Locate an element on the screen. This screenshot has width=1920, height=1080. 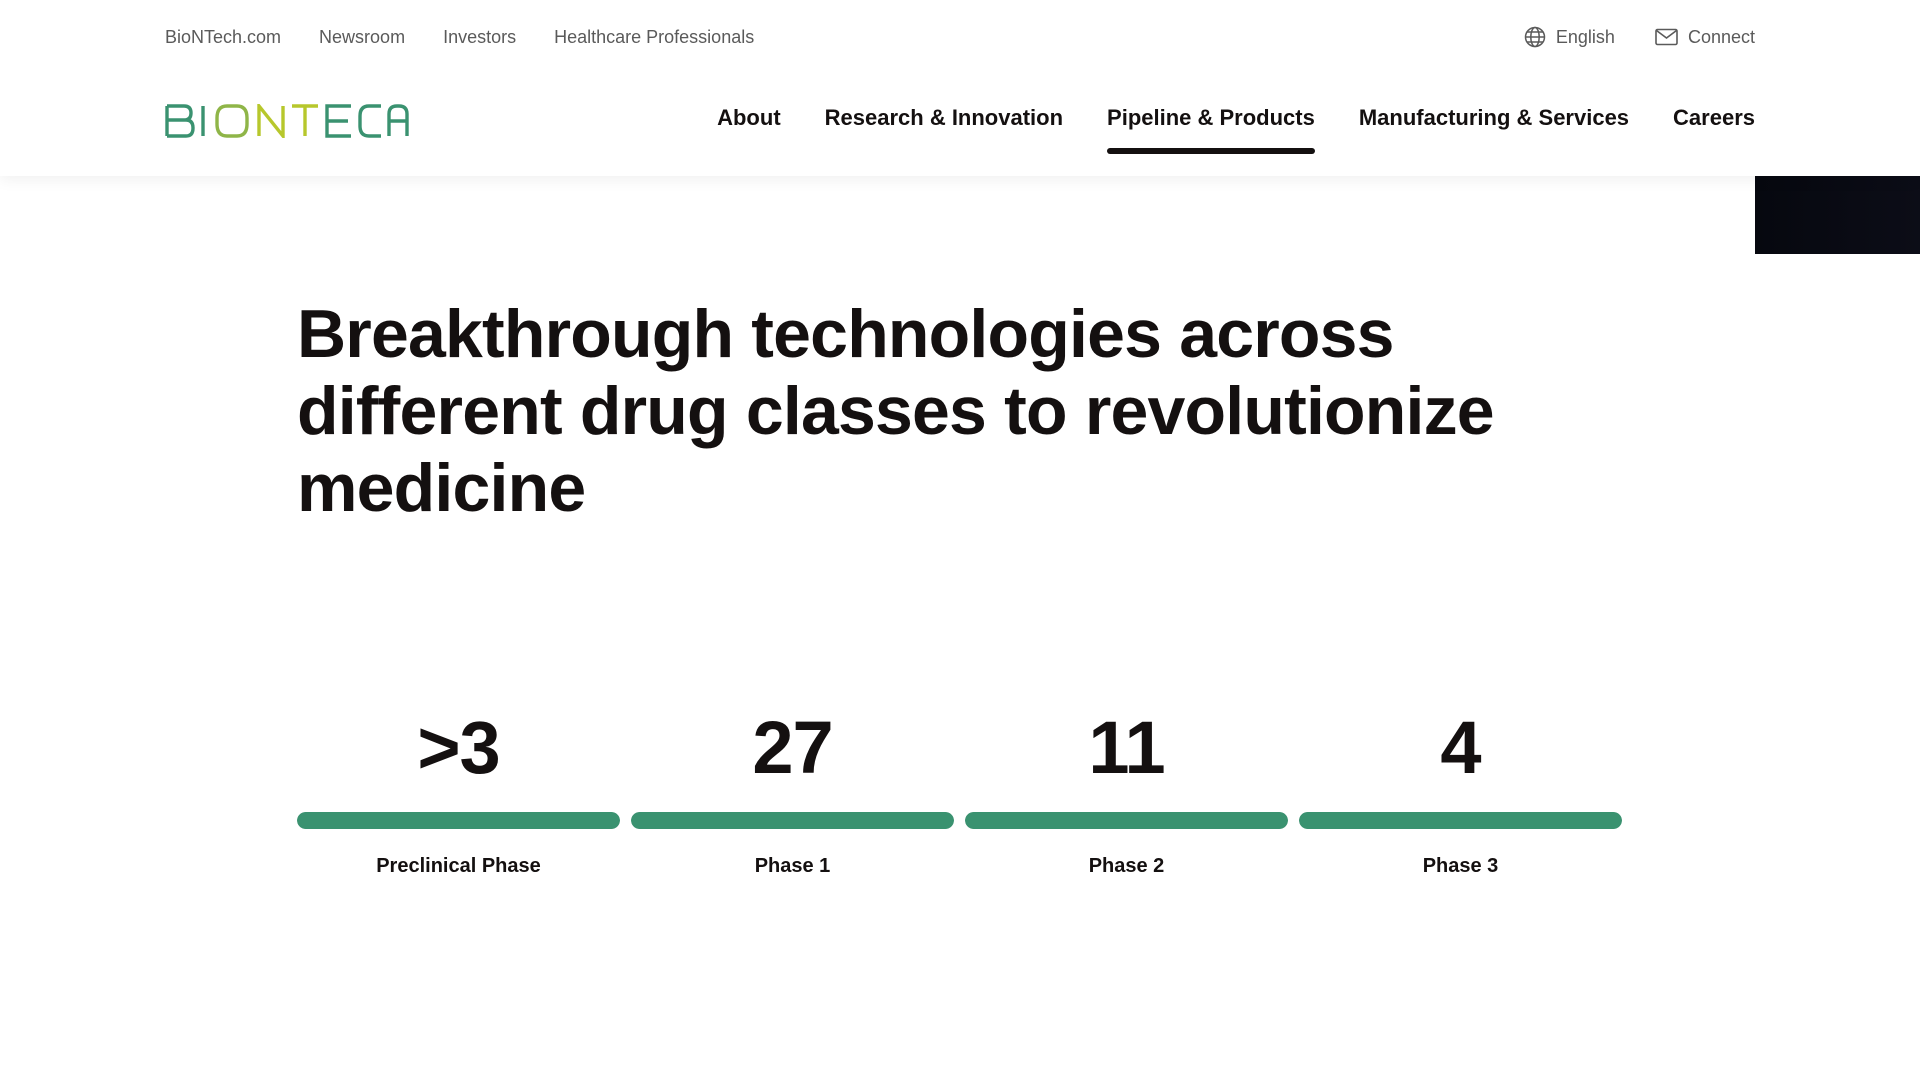
stat-number: 4 is located at coordinates (1460, 747).